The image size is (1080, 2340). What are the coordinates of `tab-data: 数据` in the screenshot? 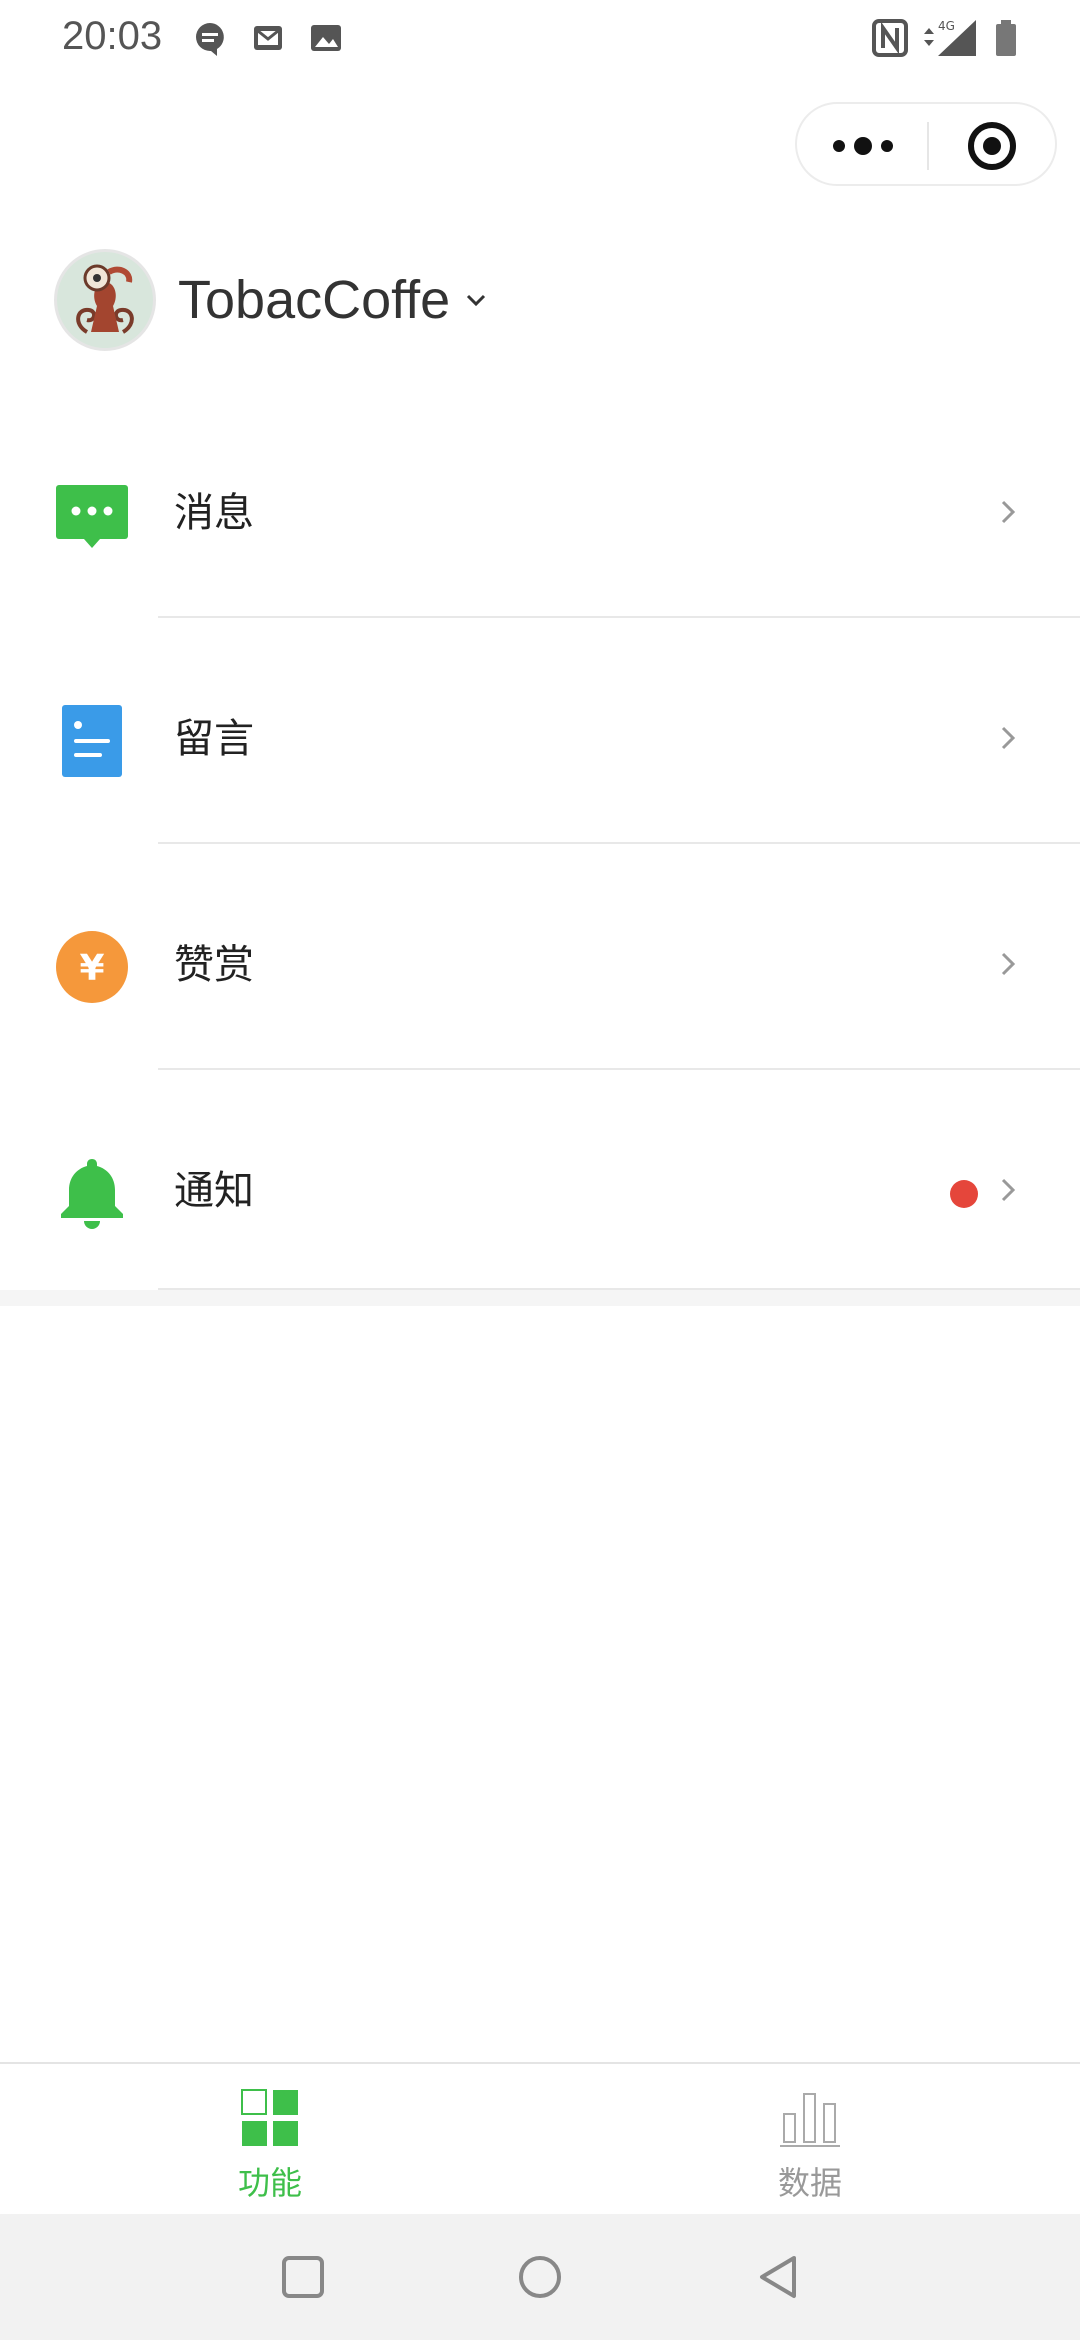 It's located at (810, 2139).